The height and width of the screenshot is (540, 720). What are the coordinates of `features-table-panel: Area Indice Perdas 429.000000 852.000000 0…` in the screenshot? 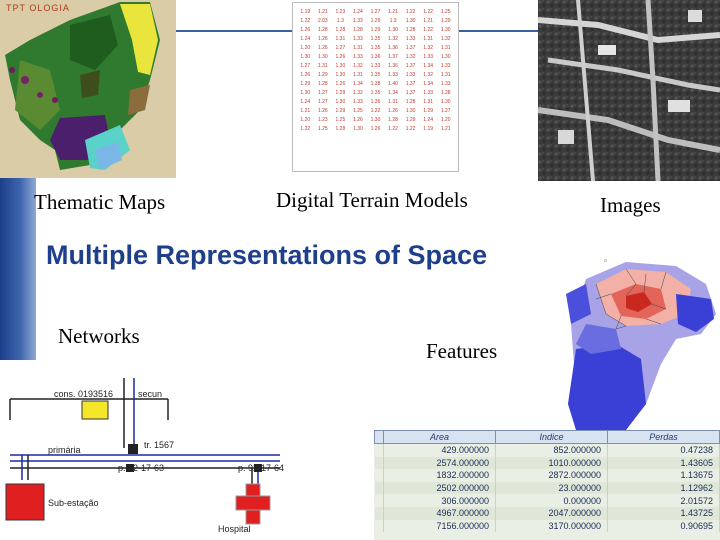 It's located at (547, 485).